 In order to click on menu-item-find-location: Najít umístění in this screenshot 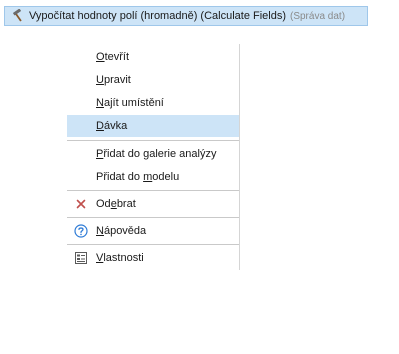, I will do `click(153, 103)`.